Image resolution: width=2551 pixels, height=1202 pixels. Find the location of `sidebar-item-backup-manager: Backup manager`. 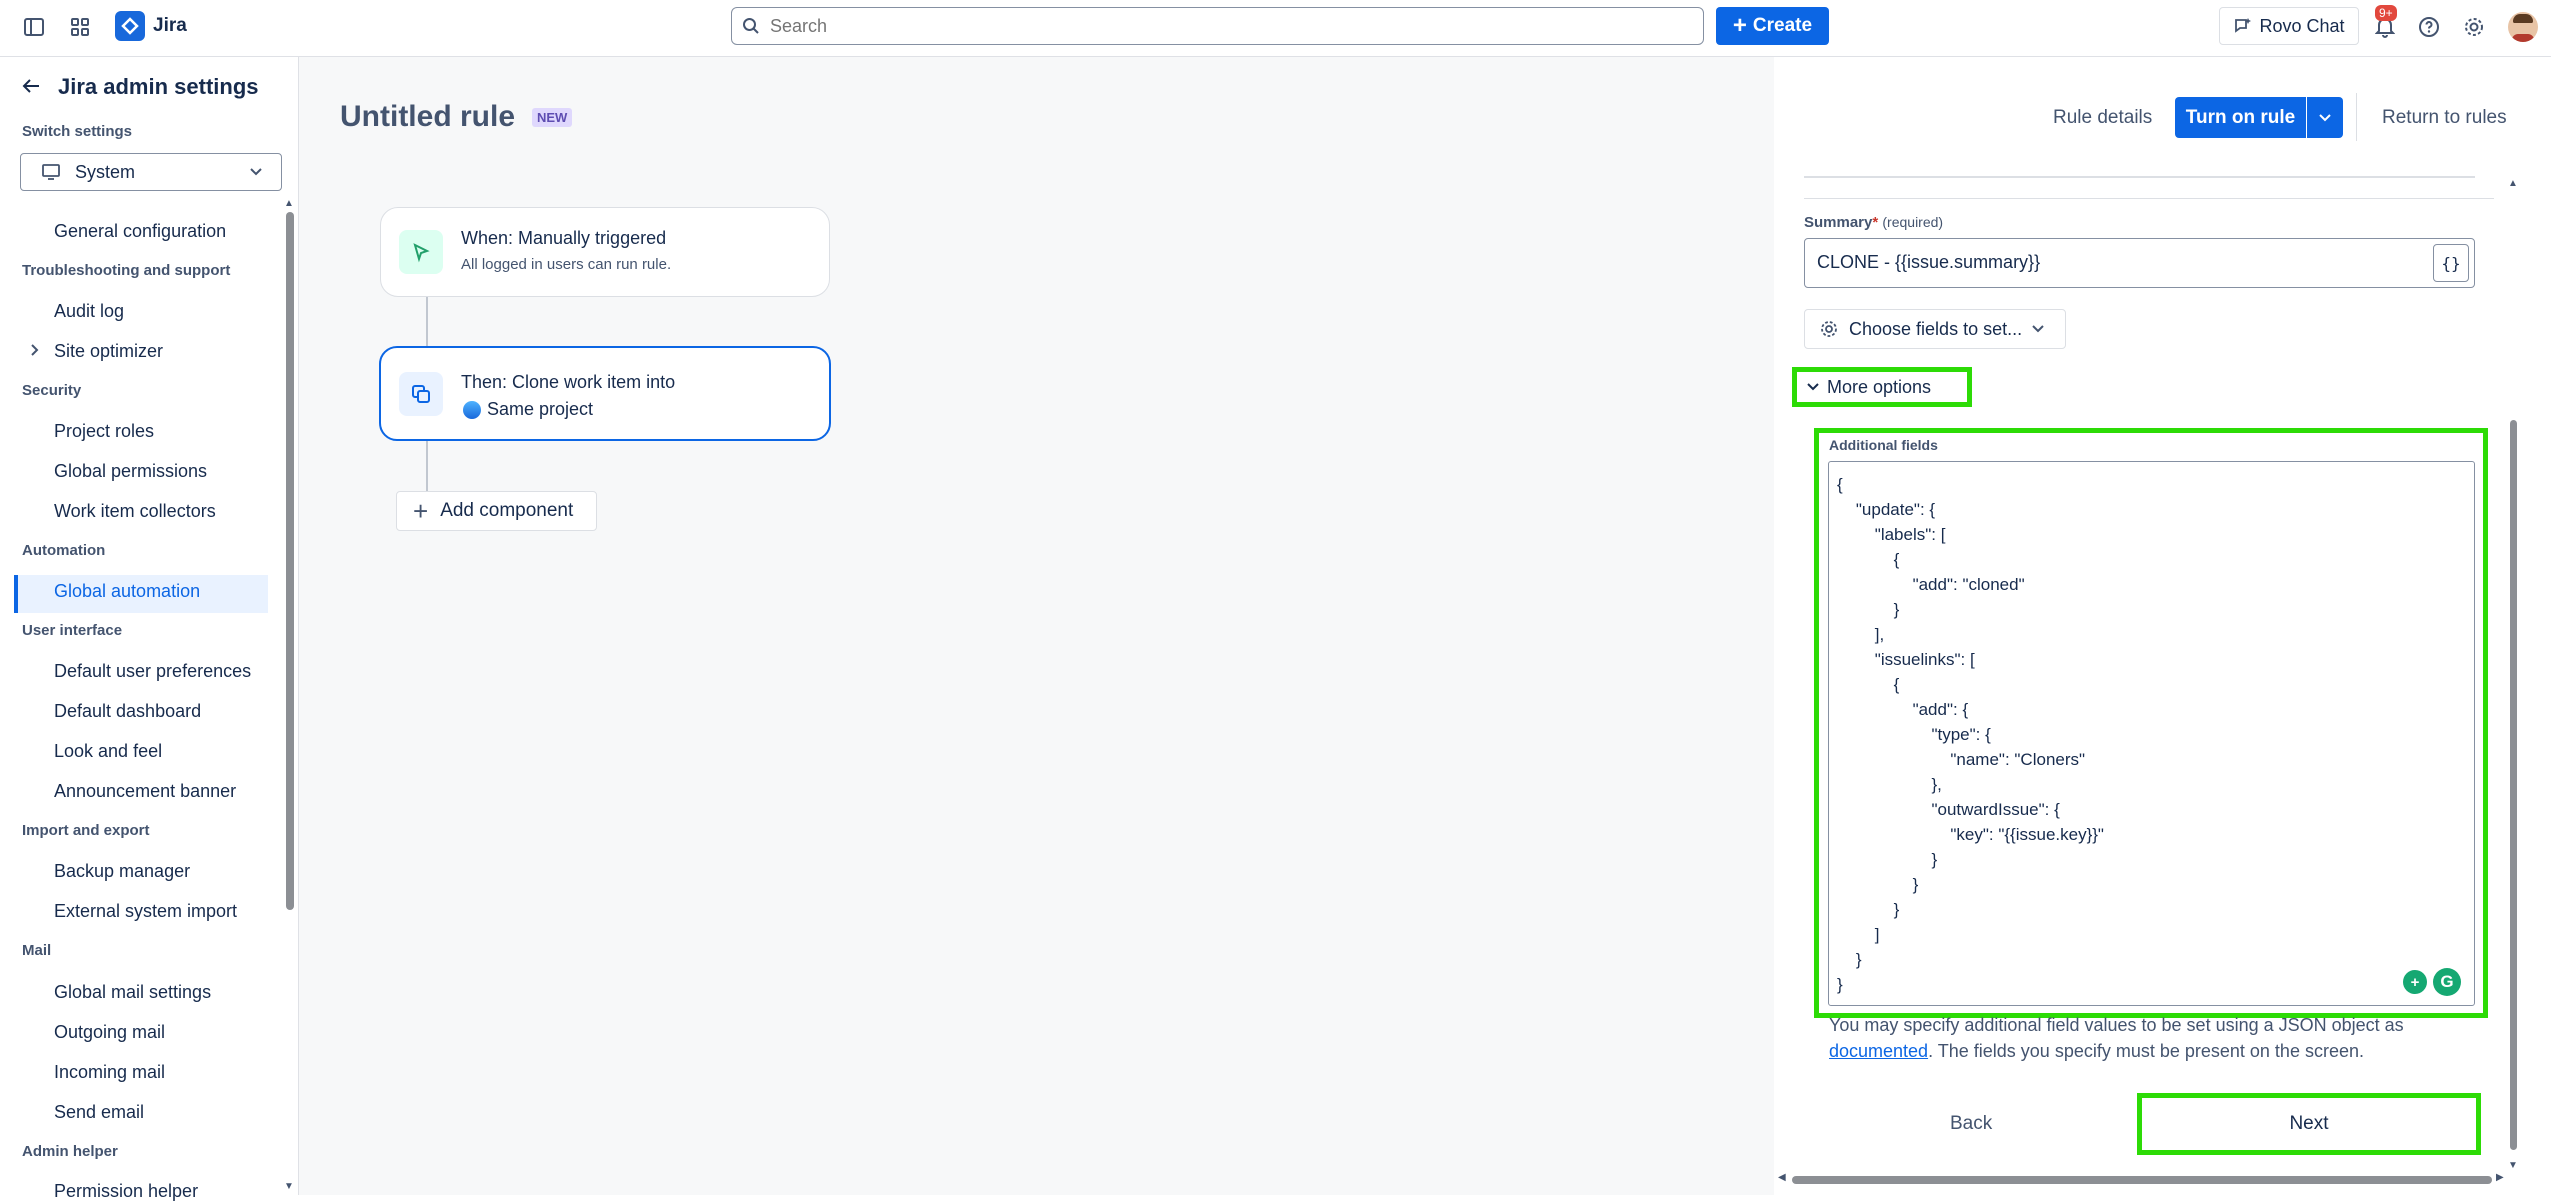

sidebar-item-backup-manager: Backup manager is located at coordinates (122, 871).